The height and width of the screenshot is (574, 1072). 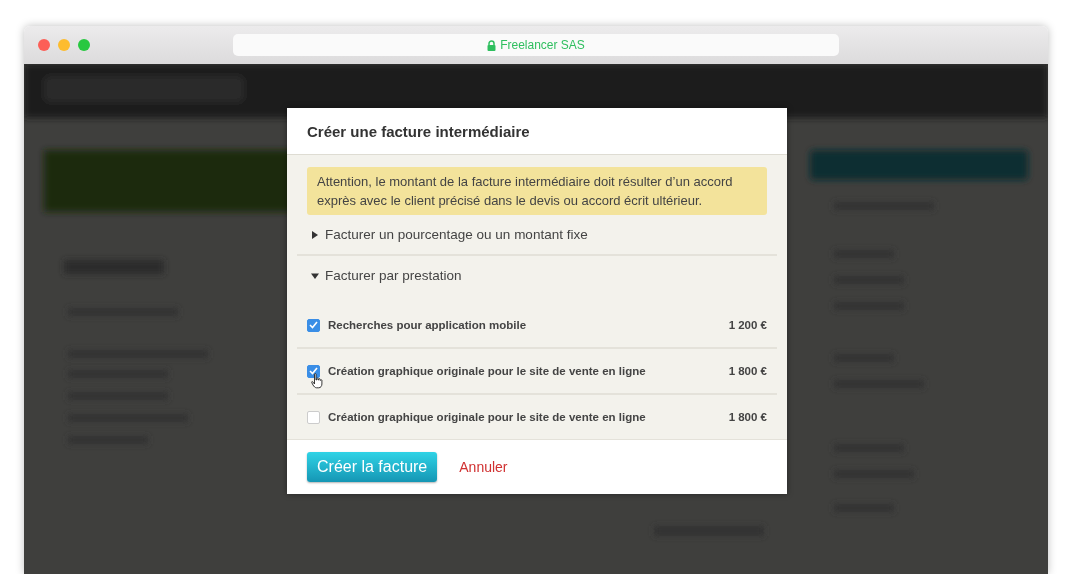 What do you see at coordinates (747, 325) in the screenshot?
I see `service-amount: 1 200 €` at bounding box center [747, 325].